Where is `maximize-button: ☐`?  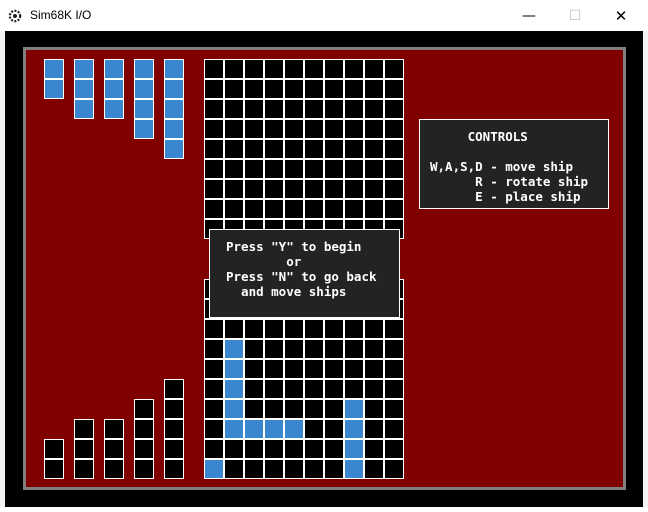
maximize-button: ☐ is located at coordinates (575, 15).